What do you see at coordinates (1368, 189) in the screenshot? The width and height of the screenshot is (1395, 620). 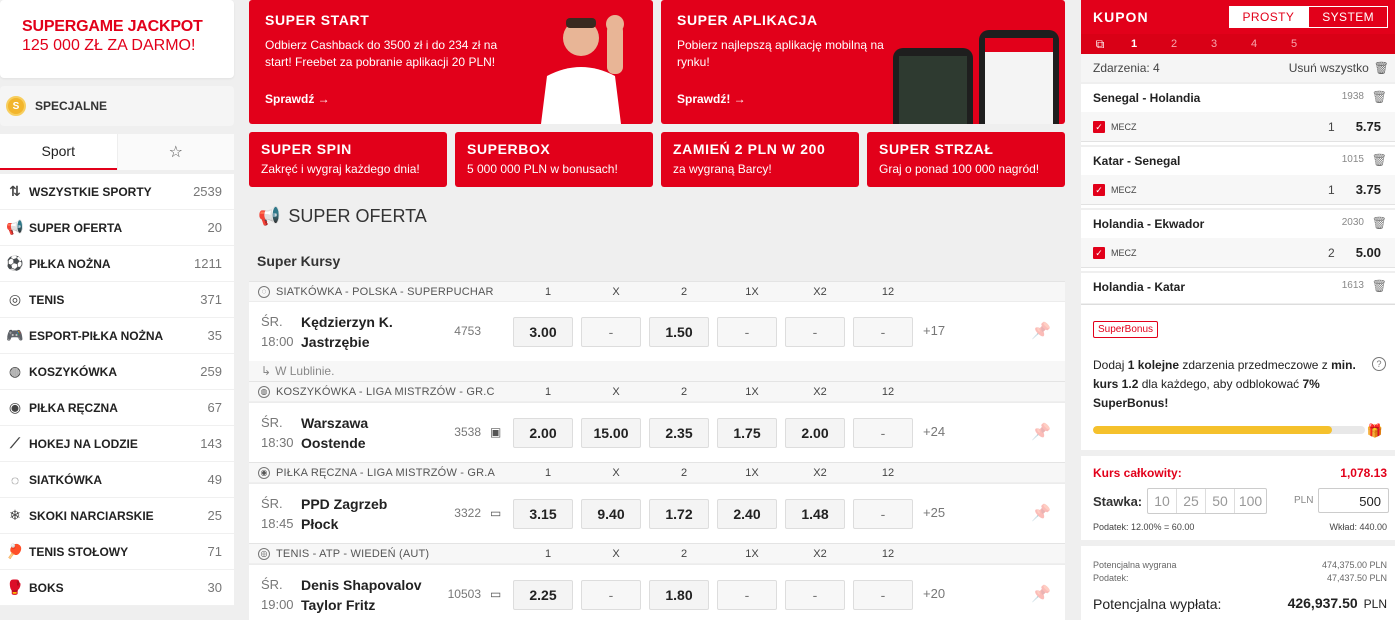 I see `bet-odd: 3.75` at bounding box center [1368, 189].